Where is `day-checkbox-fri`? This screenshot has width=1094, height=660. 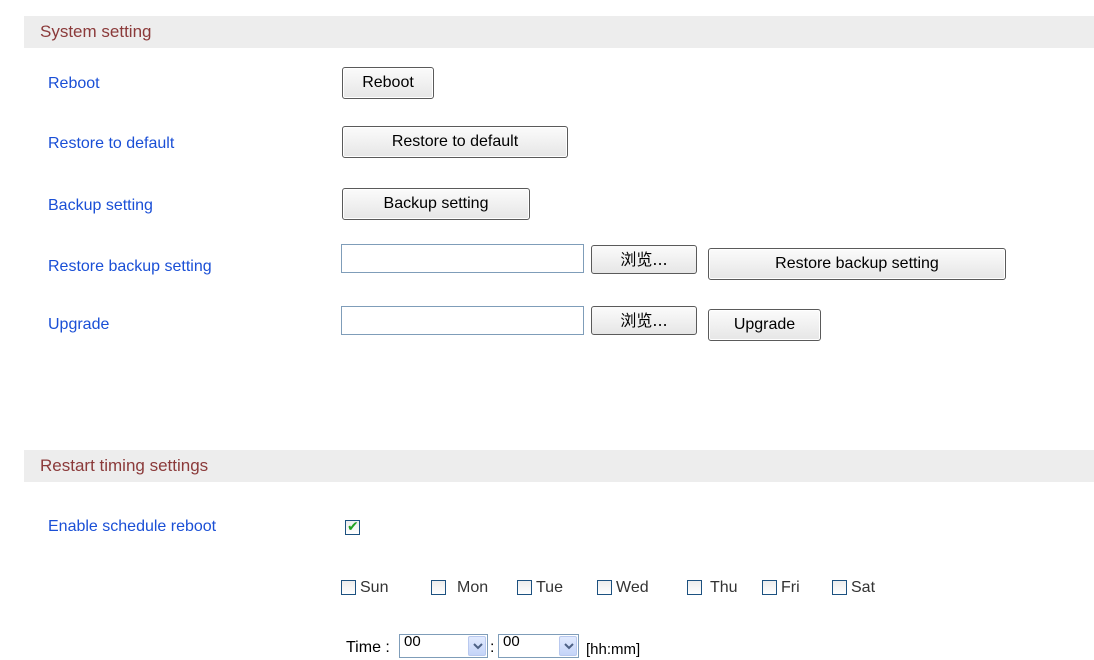
day-checkbox-fri is located at coordinates (769, 587).